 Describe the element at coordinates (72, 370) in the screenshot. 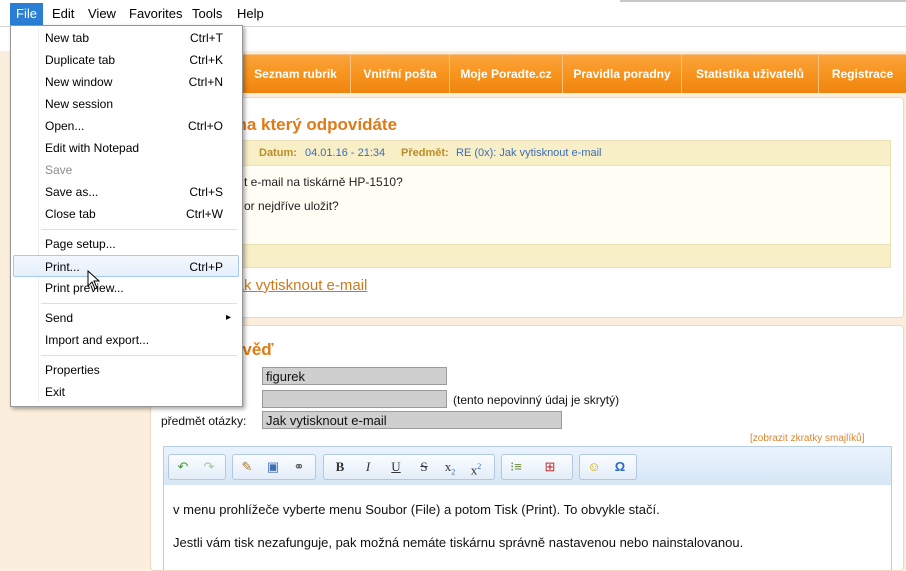

I see `menu-item-label: Properties` at that location.